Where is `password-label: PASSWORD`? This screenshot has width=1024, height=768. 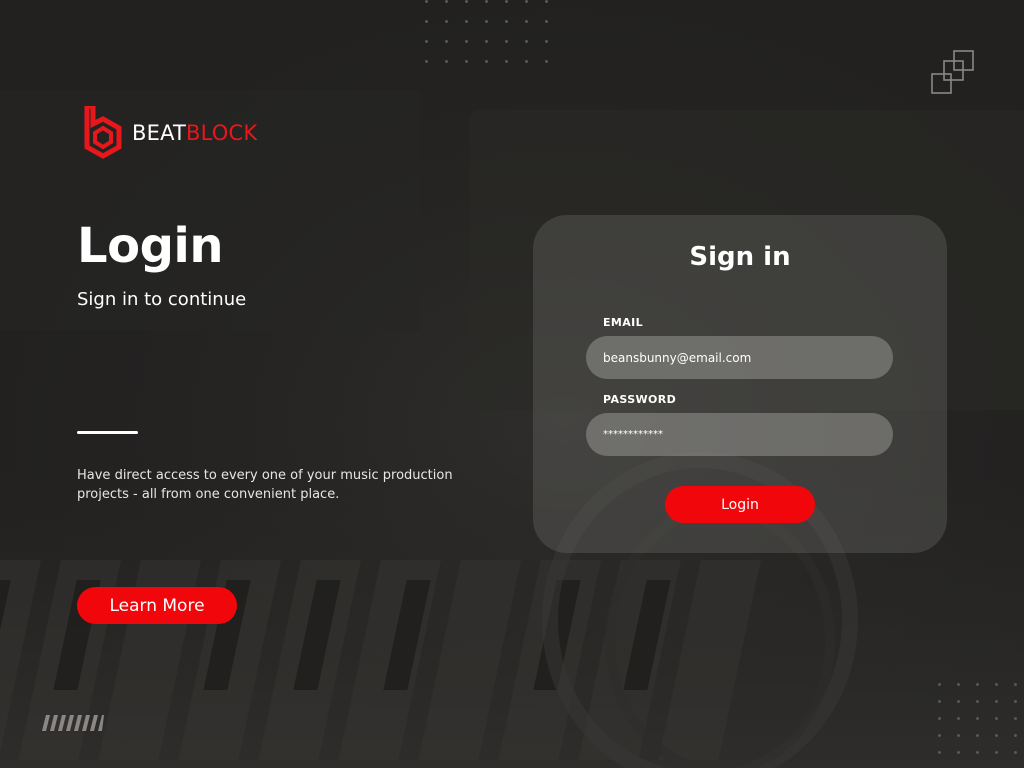
password-label: PASSWORD is located at coordinates (640, 399).